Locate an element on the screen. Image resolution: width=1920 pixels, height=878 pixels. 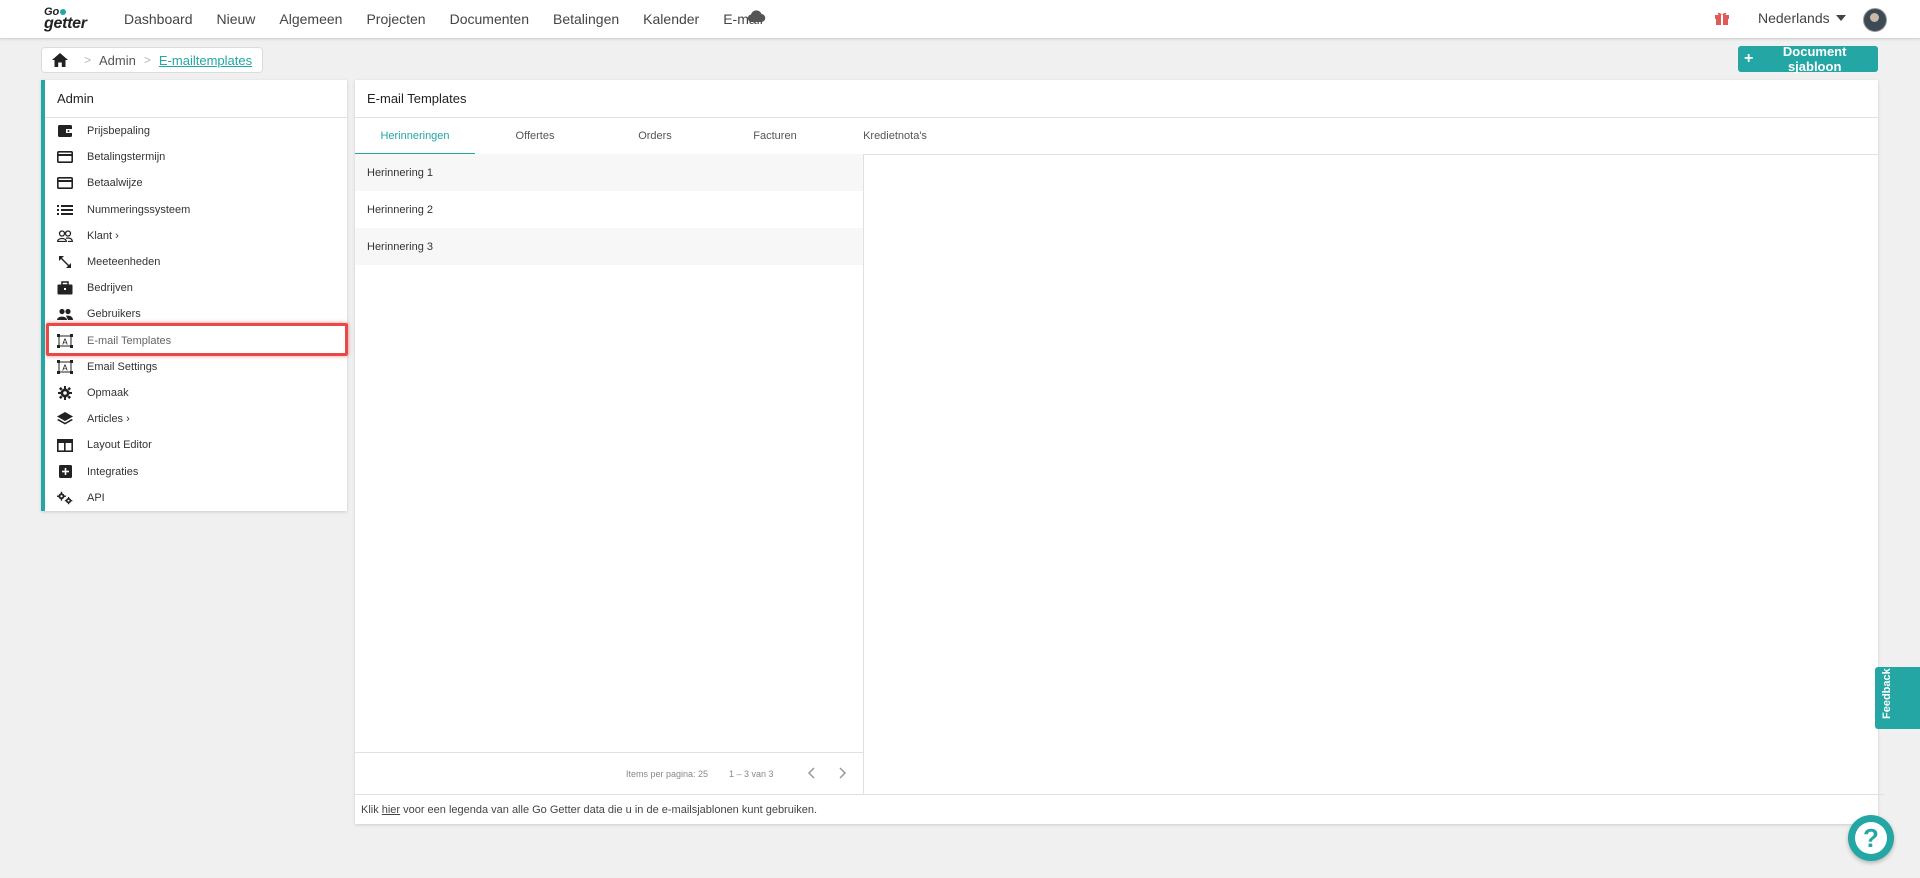
tab-facturen: Facturen is located at coordinates (775, 136).